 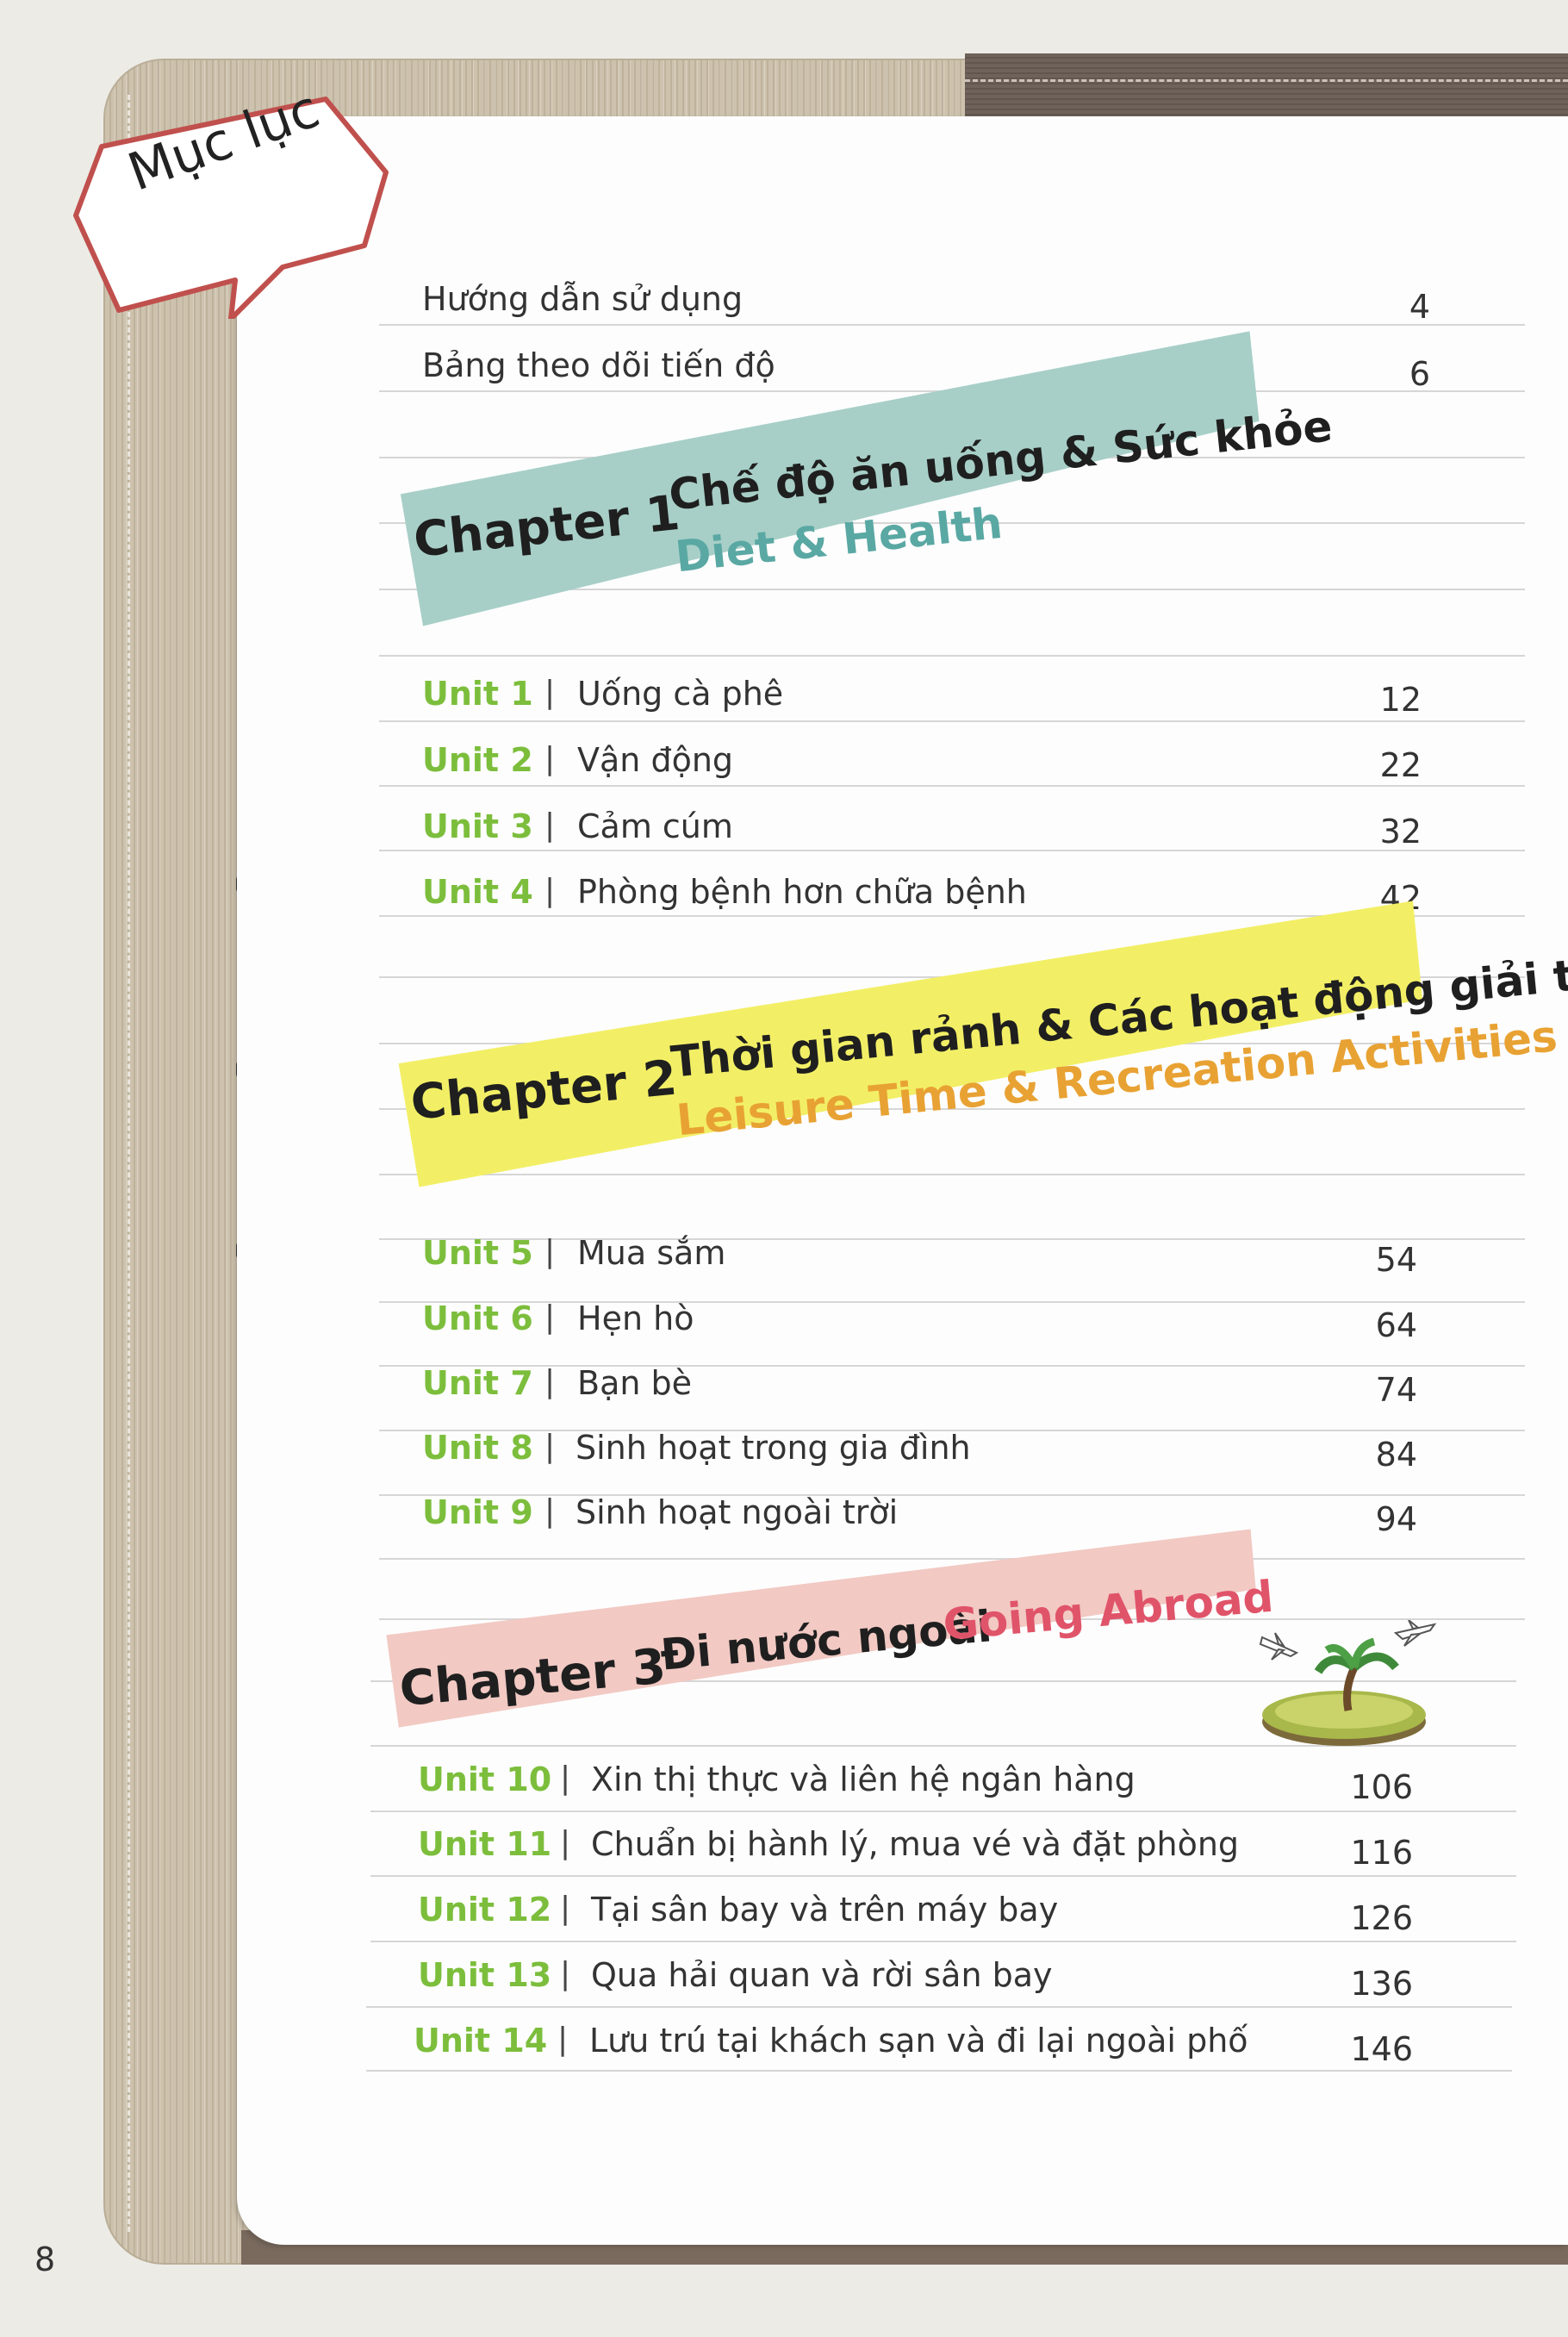 I want to click on unit-label: Unit 3, so click(x=478, y=826).